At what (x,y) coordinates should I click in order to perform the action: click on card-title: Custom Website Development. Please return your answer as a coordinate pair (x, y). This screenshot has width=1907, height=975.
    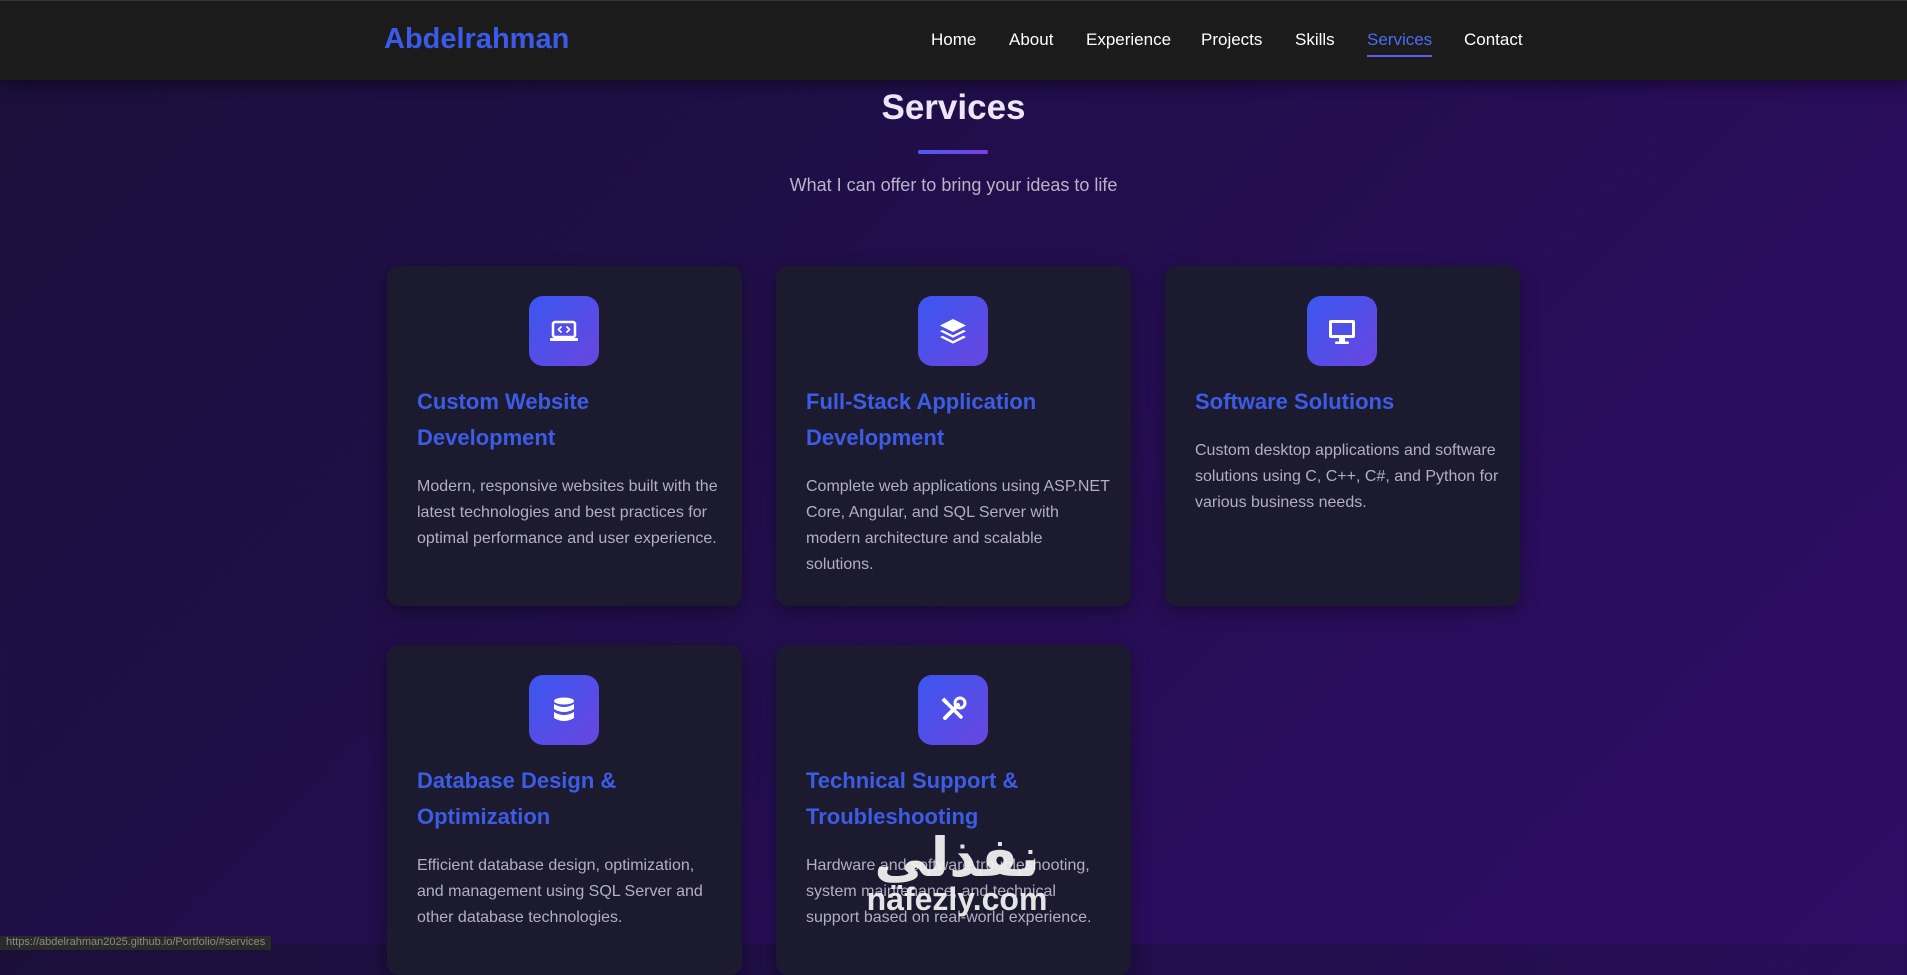
    Looking at the image, I should click on (503, 419).